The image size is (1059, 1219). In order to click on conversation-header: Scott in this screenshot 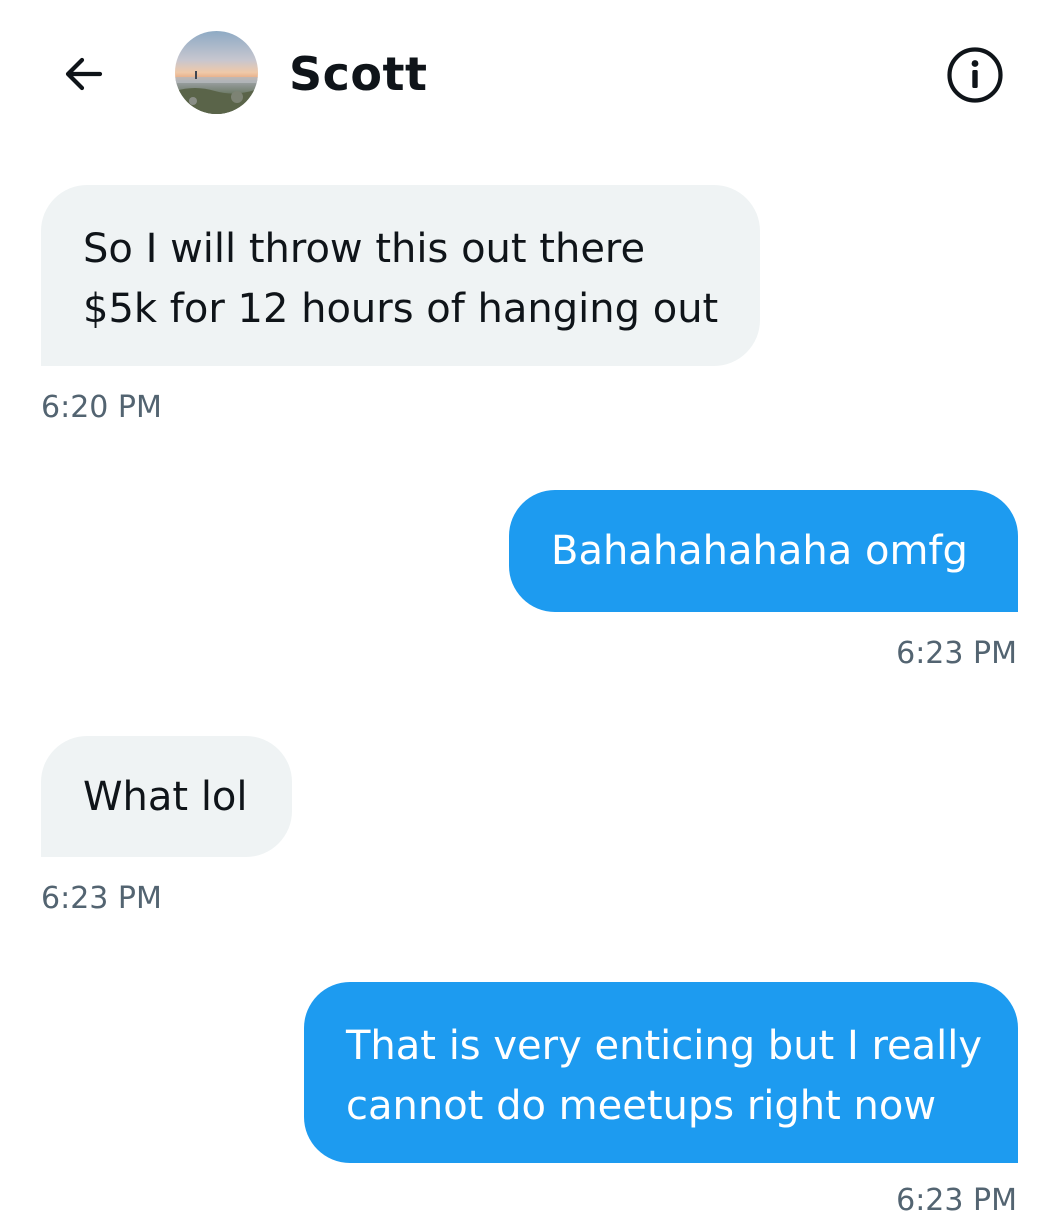, I will do `click(529, 75)`.